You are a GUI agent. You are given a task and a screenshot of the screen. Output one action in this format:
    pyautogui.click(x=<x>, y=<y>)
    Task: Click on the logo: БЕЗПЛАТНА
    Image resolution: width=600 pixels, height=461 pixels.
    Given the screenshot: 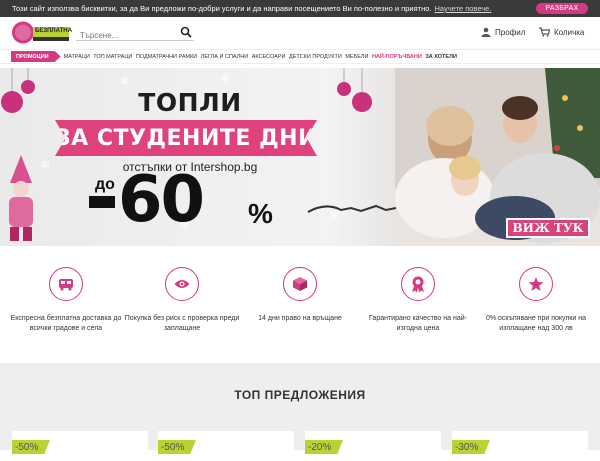 What is the action you would take?
    pyautogui.click(x=41, y=32)
    